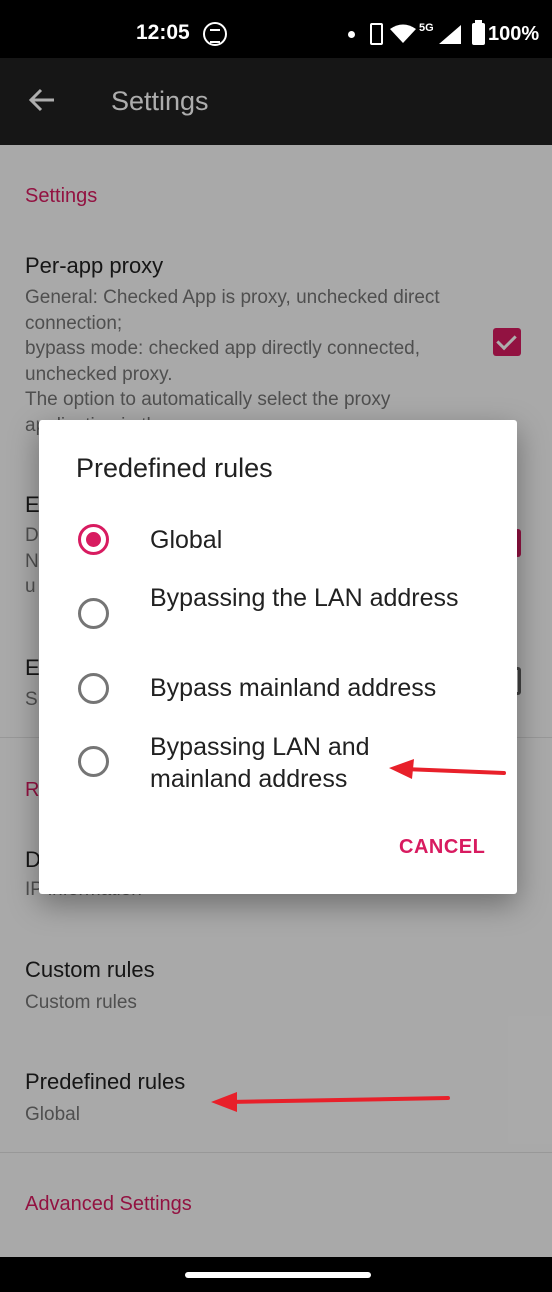 The height and width of the screenshot is (1292, 552). What do you see at coordinates (358, 935) in the screenshot?
I see `annotation-arrows` at bounding box center [358, 935].